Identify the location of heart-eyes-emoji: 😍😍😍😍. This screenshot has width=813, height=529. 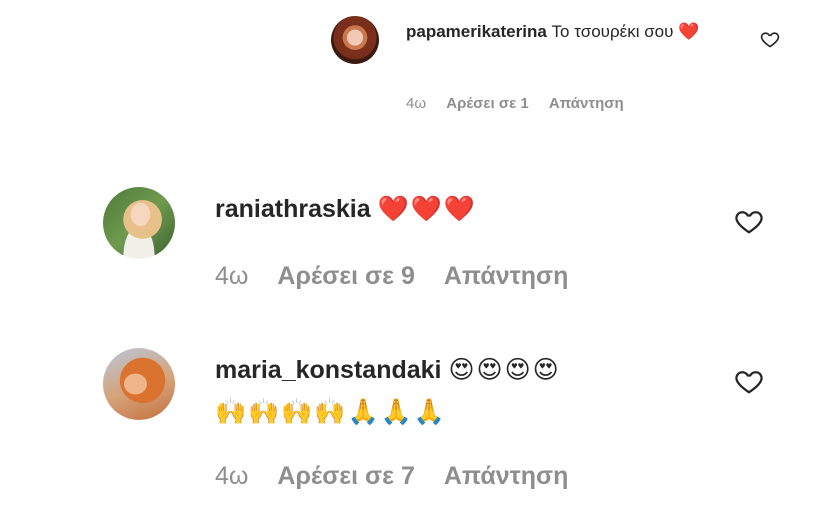
(504, 369).